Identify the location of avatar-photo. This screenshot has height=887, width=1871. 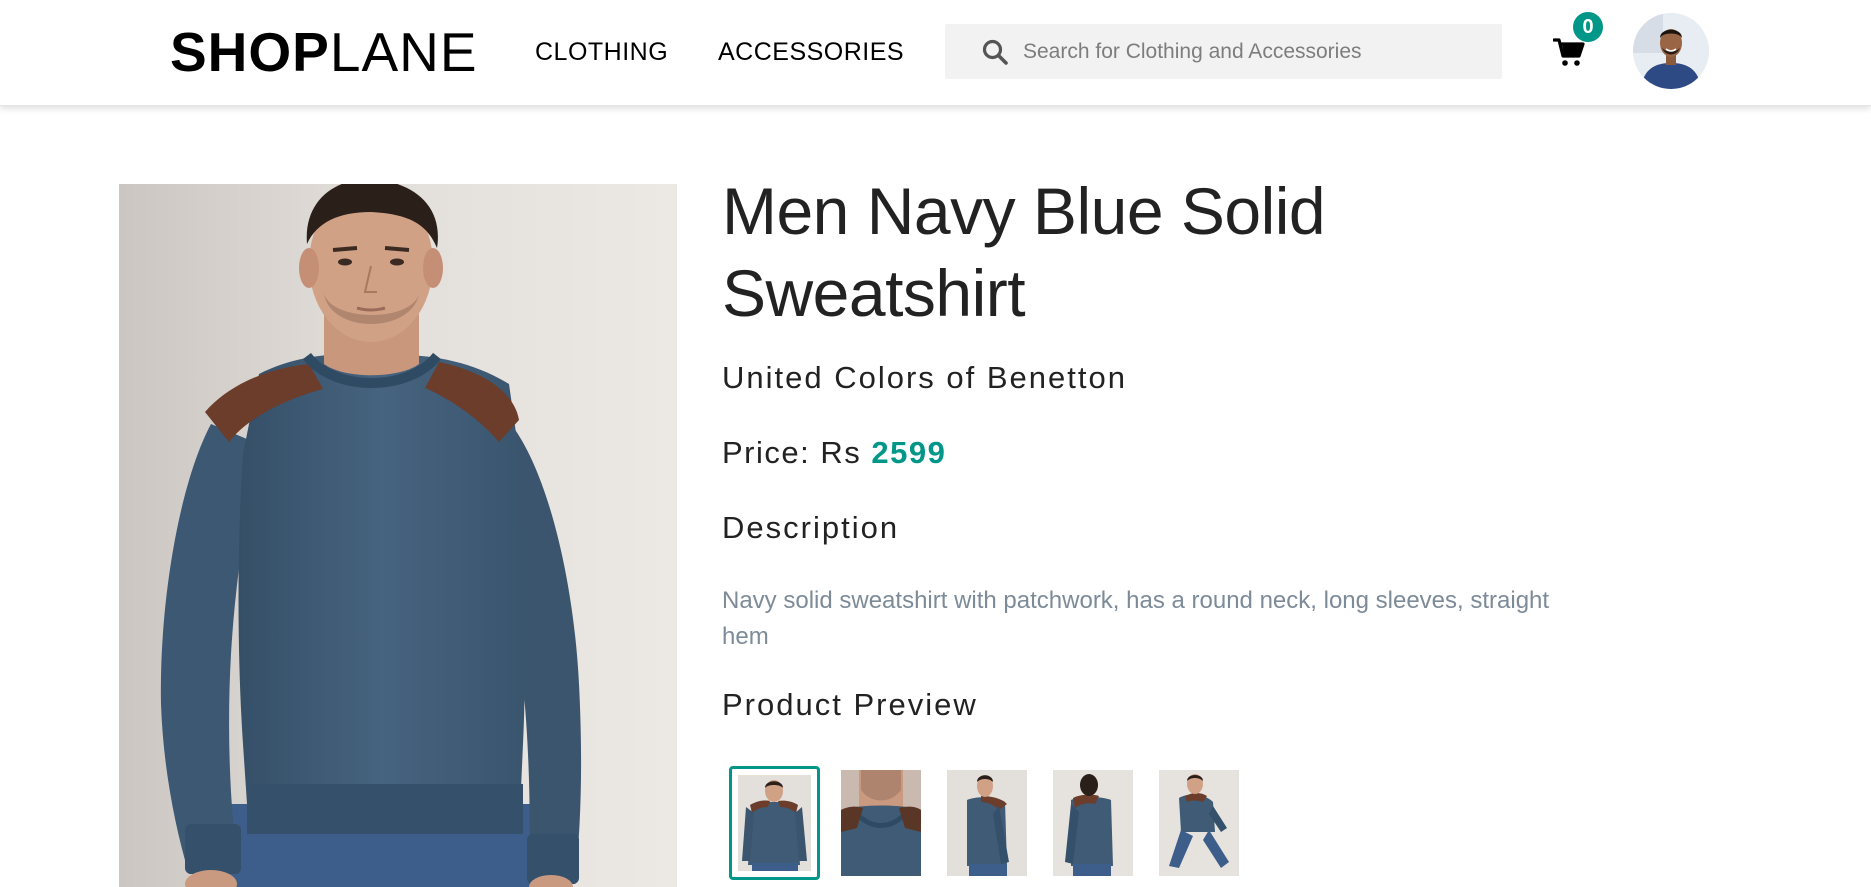
(1671, 51).